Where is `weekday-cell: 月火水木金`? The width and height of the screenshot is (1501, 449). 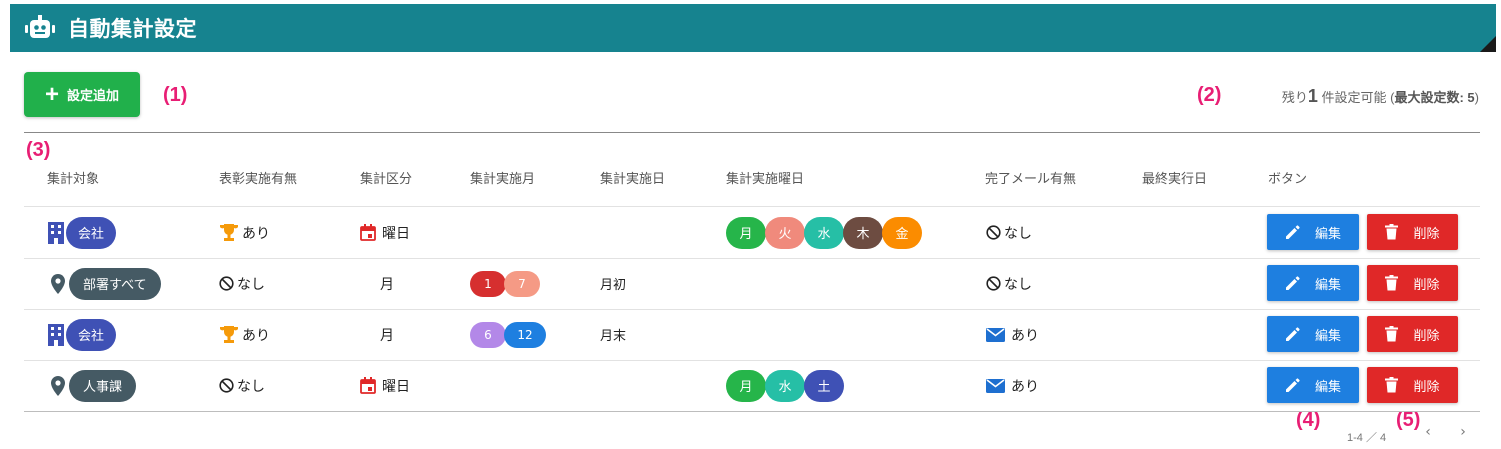
weekday-cell: 月火水木金 is located at coordinates (824, 232).